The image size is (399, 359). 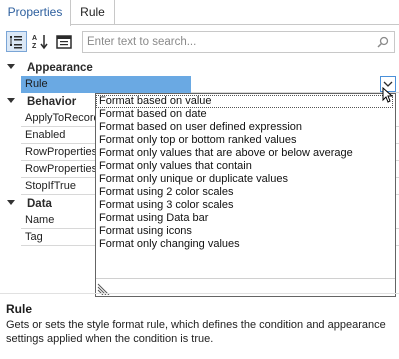 I want to click on search-icon, so click(x=383, y=42).